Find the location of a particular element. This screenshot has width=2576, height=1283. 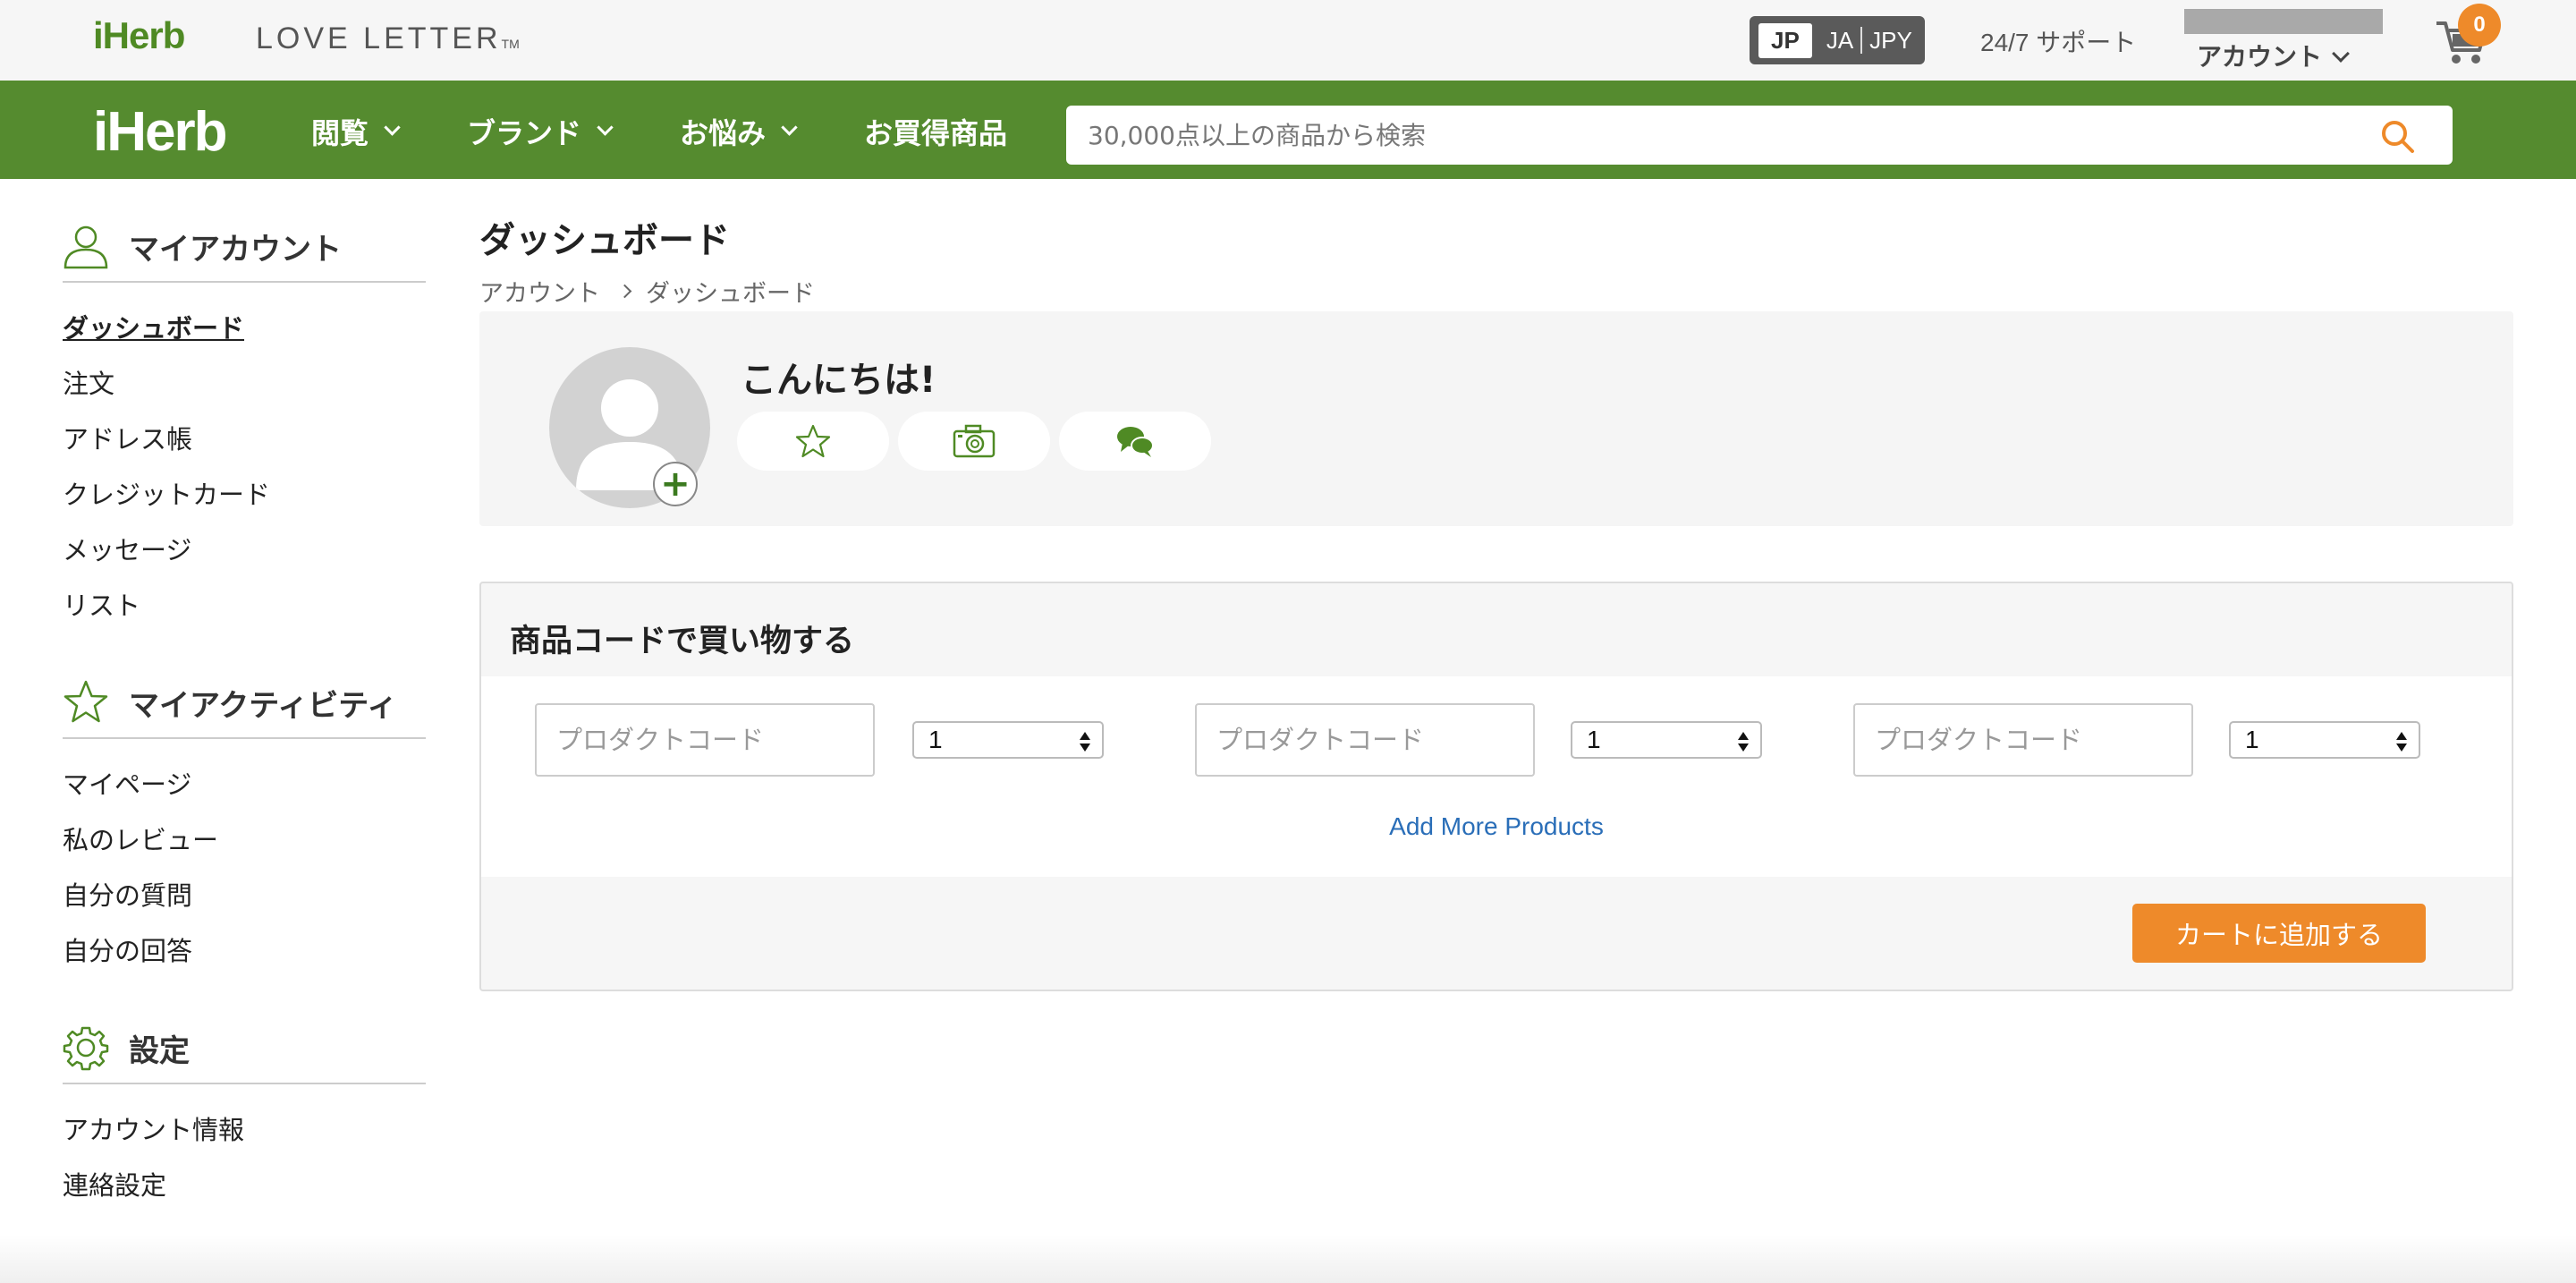

language-code: JA is located at coordinates (1840, 40).